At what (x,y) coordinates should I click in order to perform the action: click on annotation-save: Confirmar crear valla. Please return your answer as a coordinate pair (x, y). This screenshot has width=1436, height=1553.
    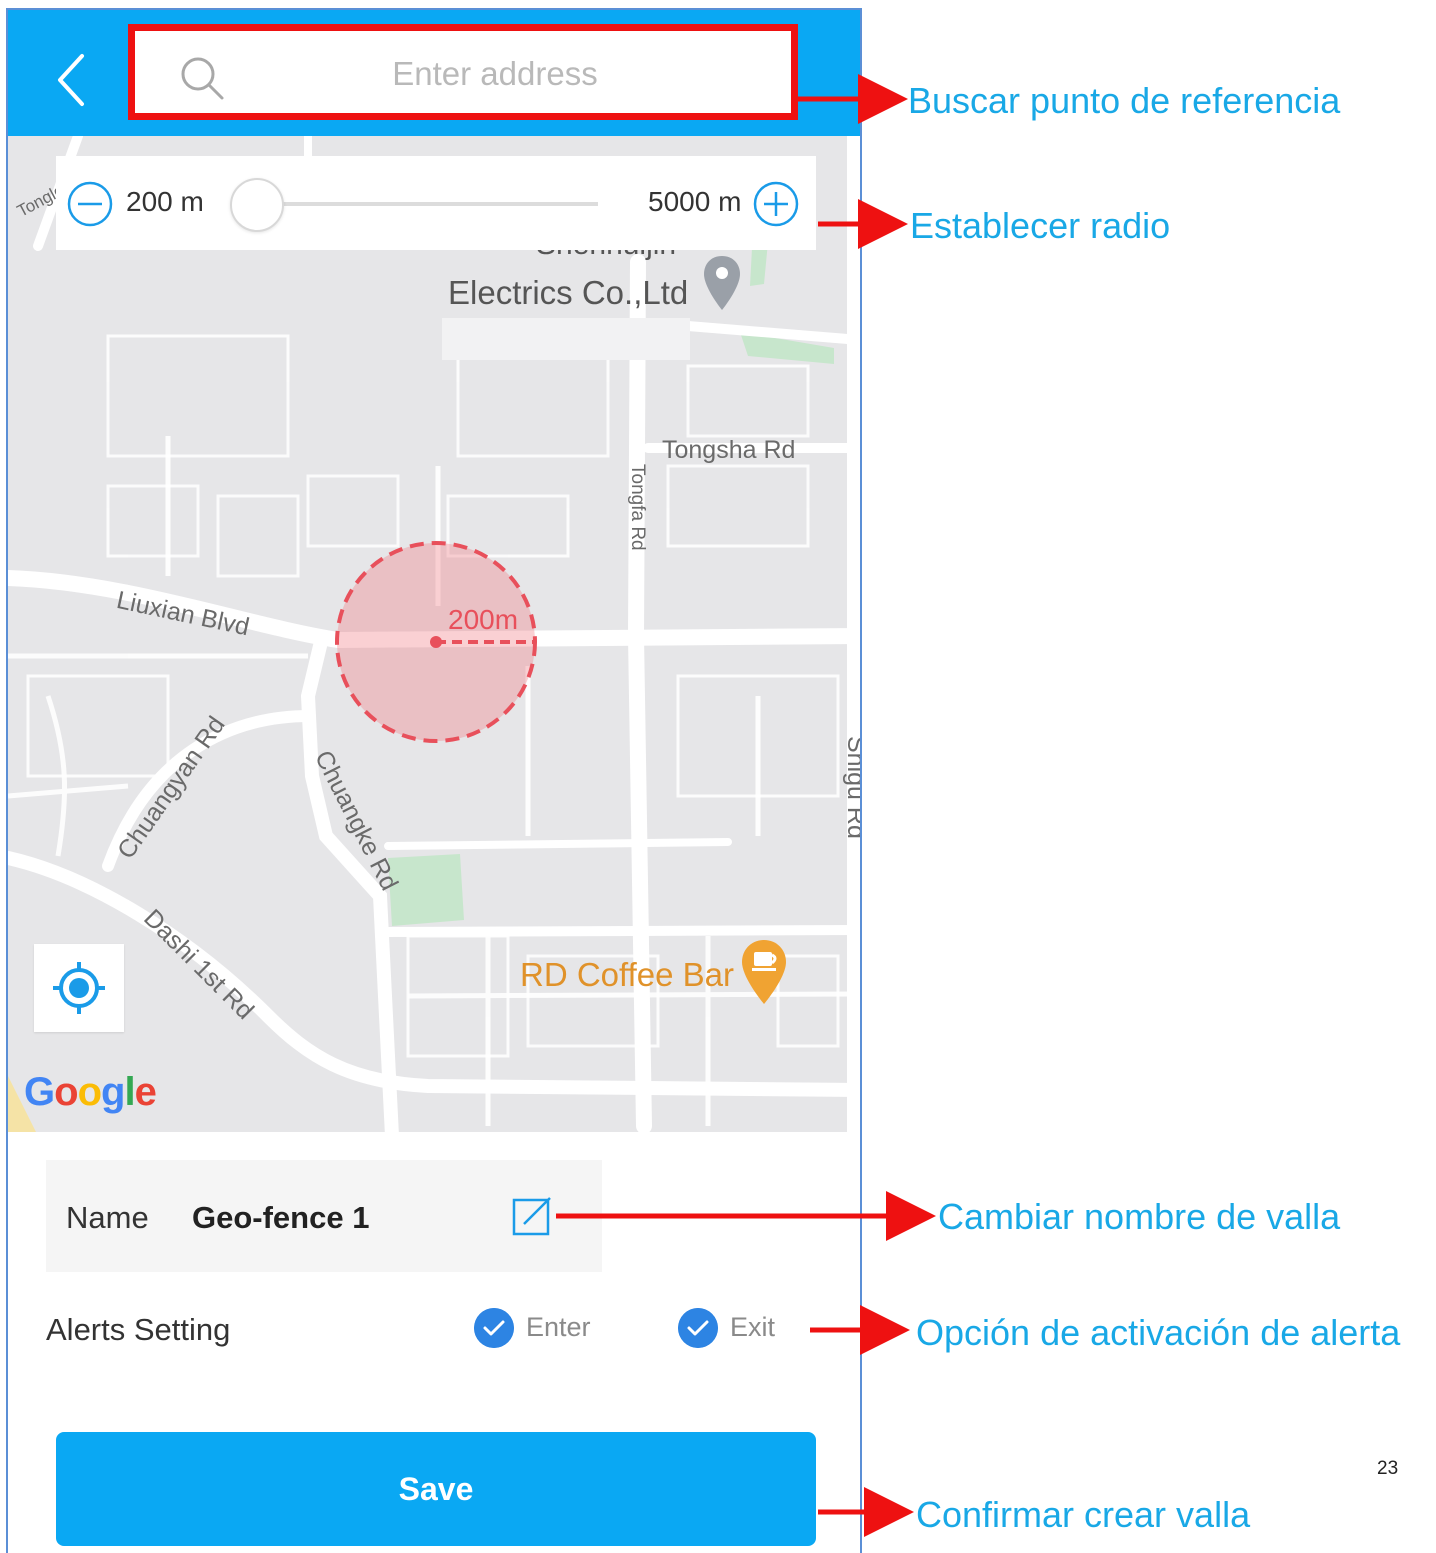
    Looking at the image, I should click on (1083, 1514).